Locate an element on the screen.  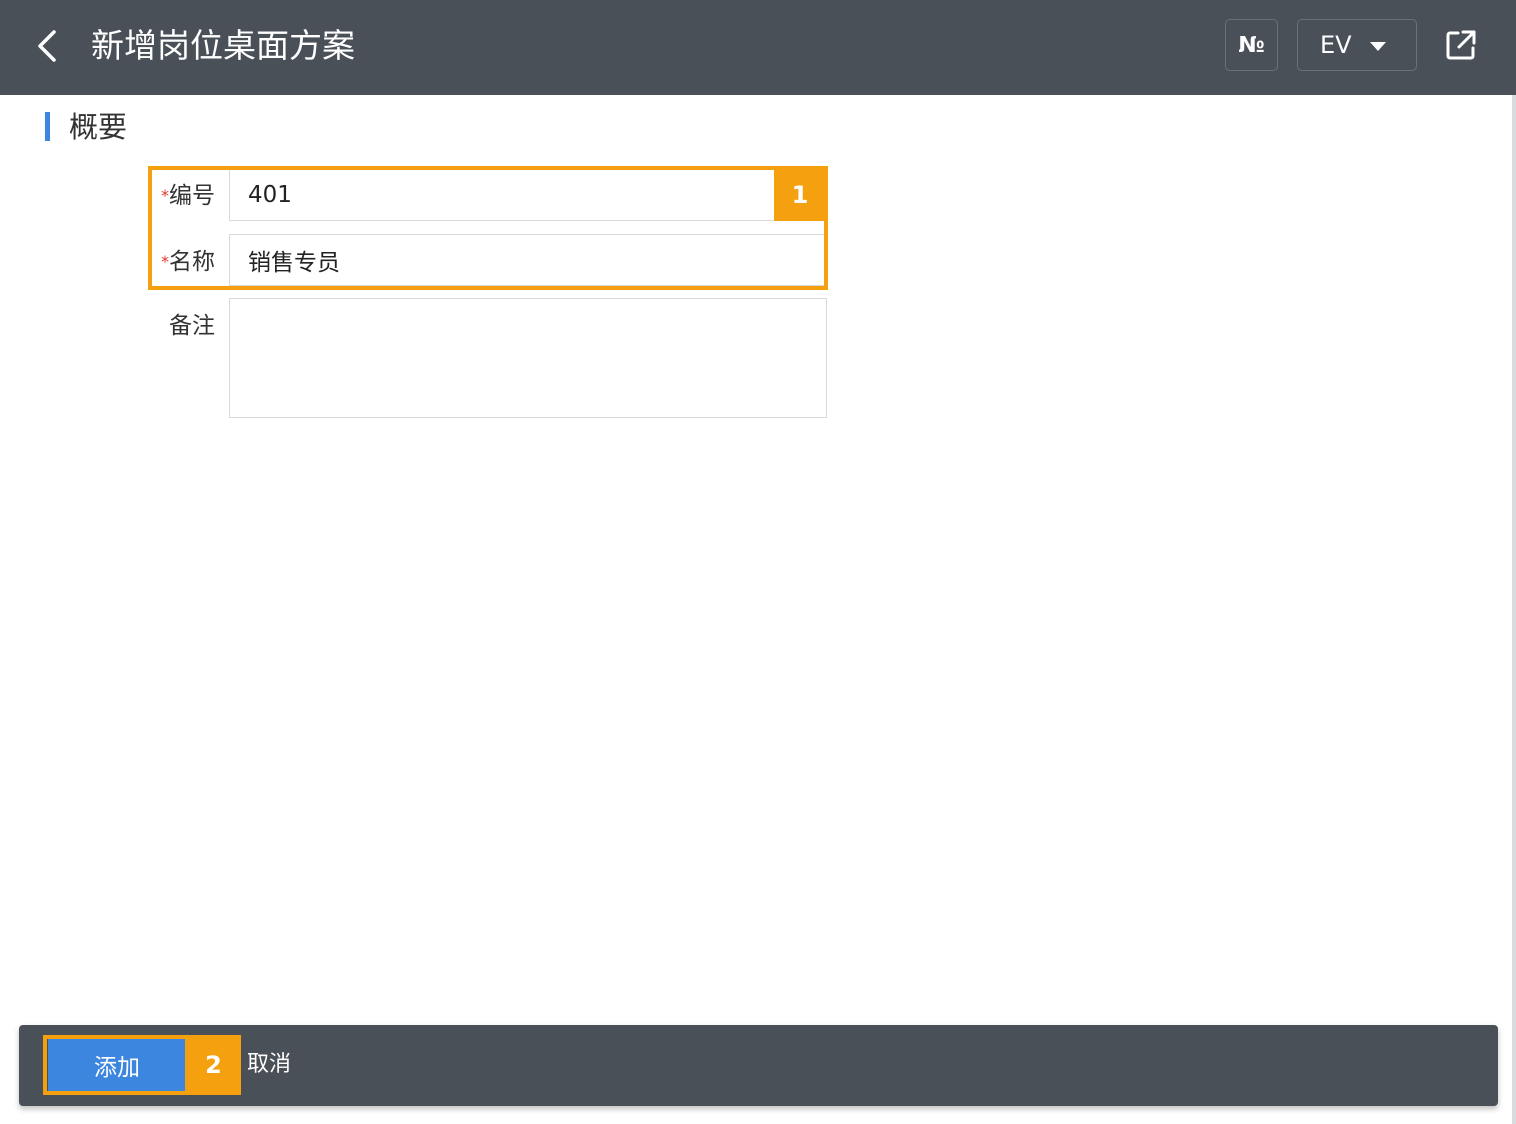
code-value: 401 is located at coordinates (270, 195).